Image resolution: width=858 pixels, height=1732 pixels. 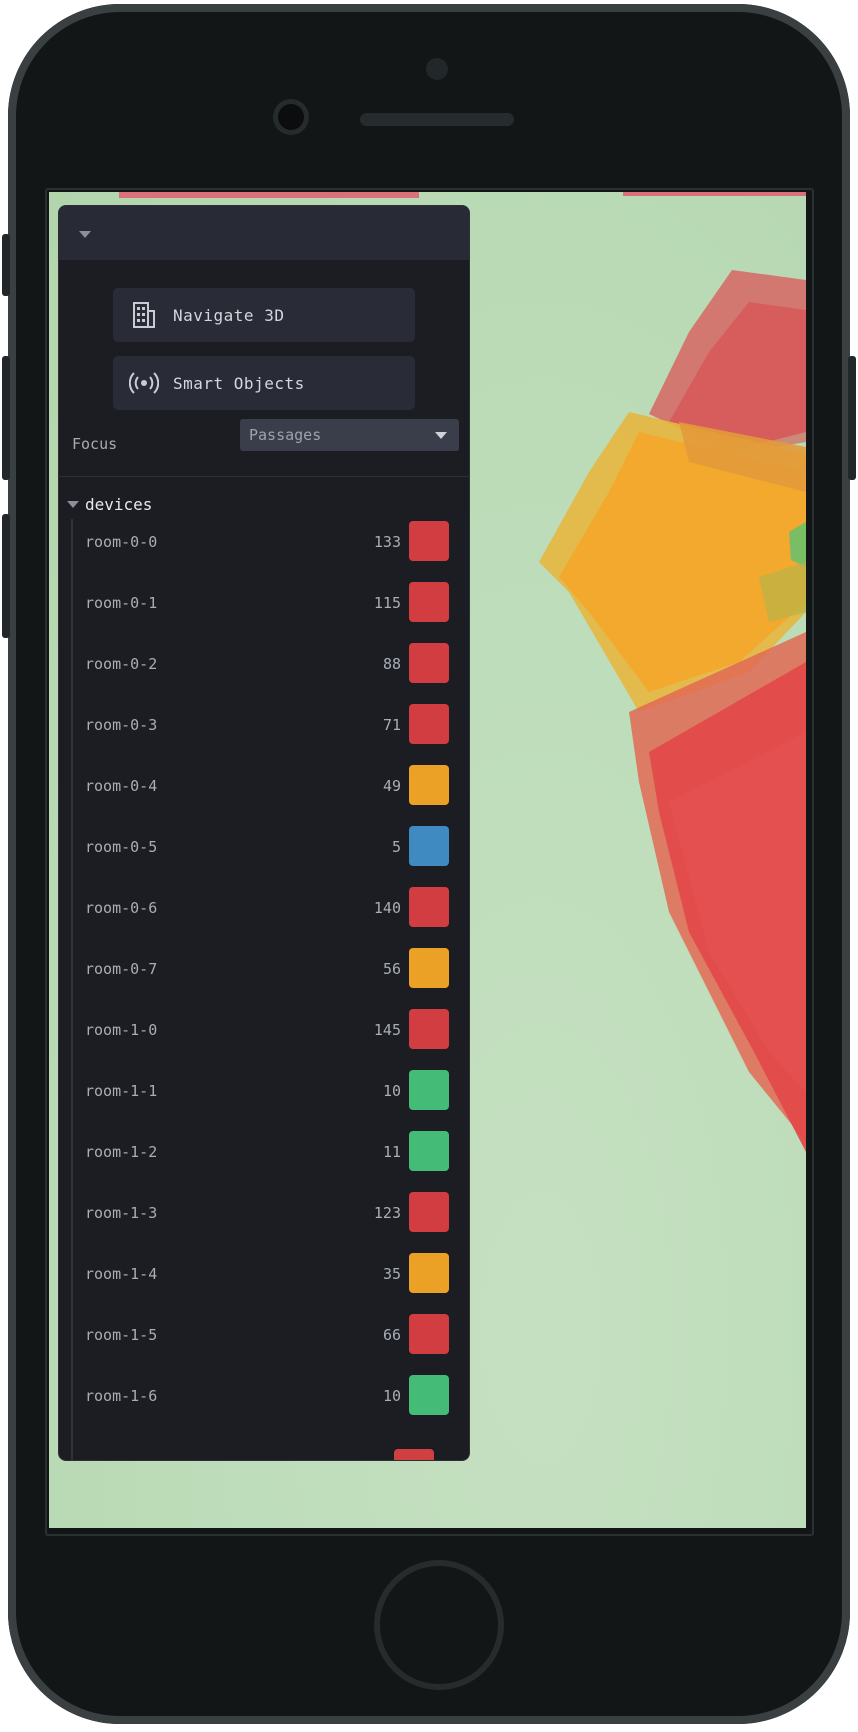 I want to click on device-name: room-0-6, so click(x=121, y=907).